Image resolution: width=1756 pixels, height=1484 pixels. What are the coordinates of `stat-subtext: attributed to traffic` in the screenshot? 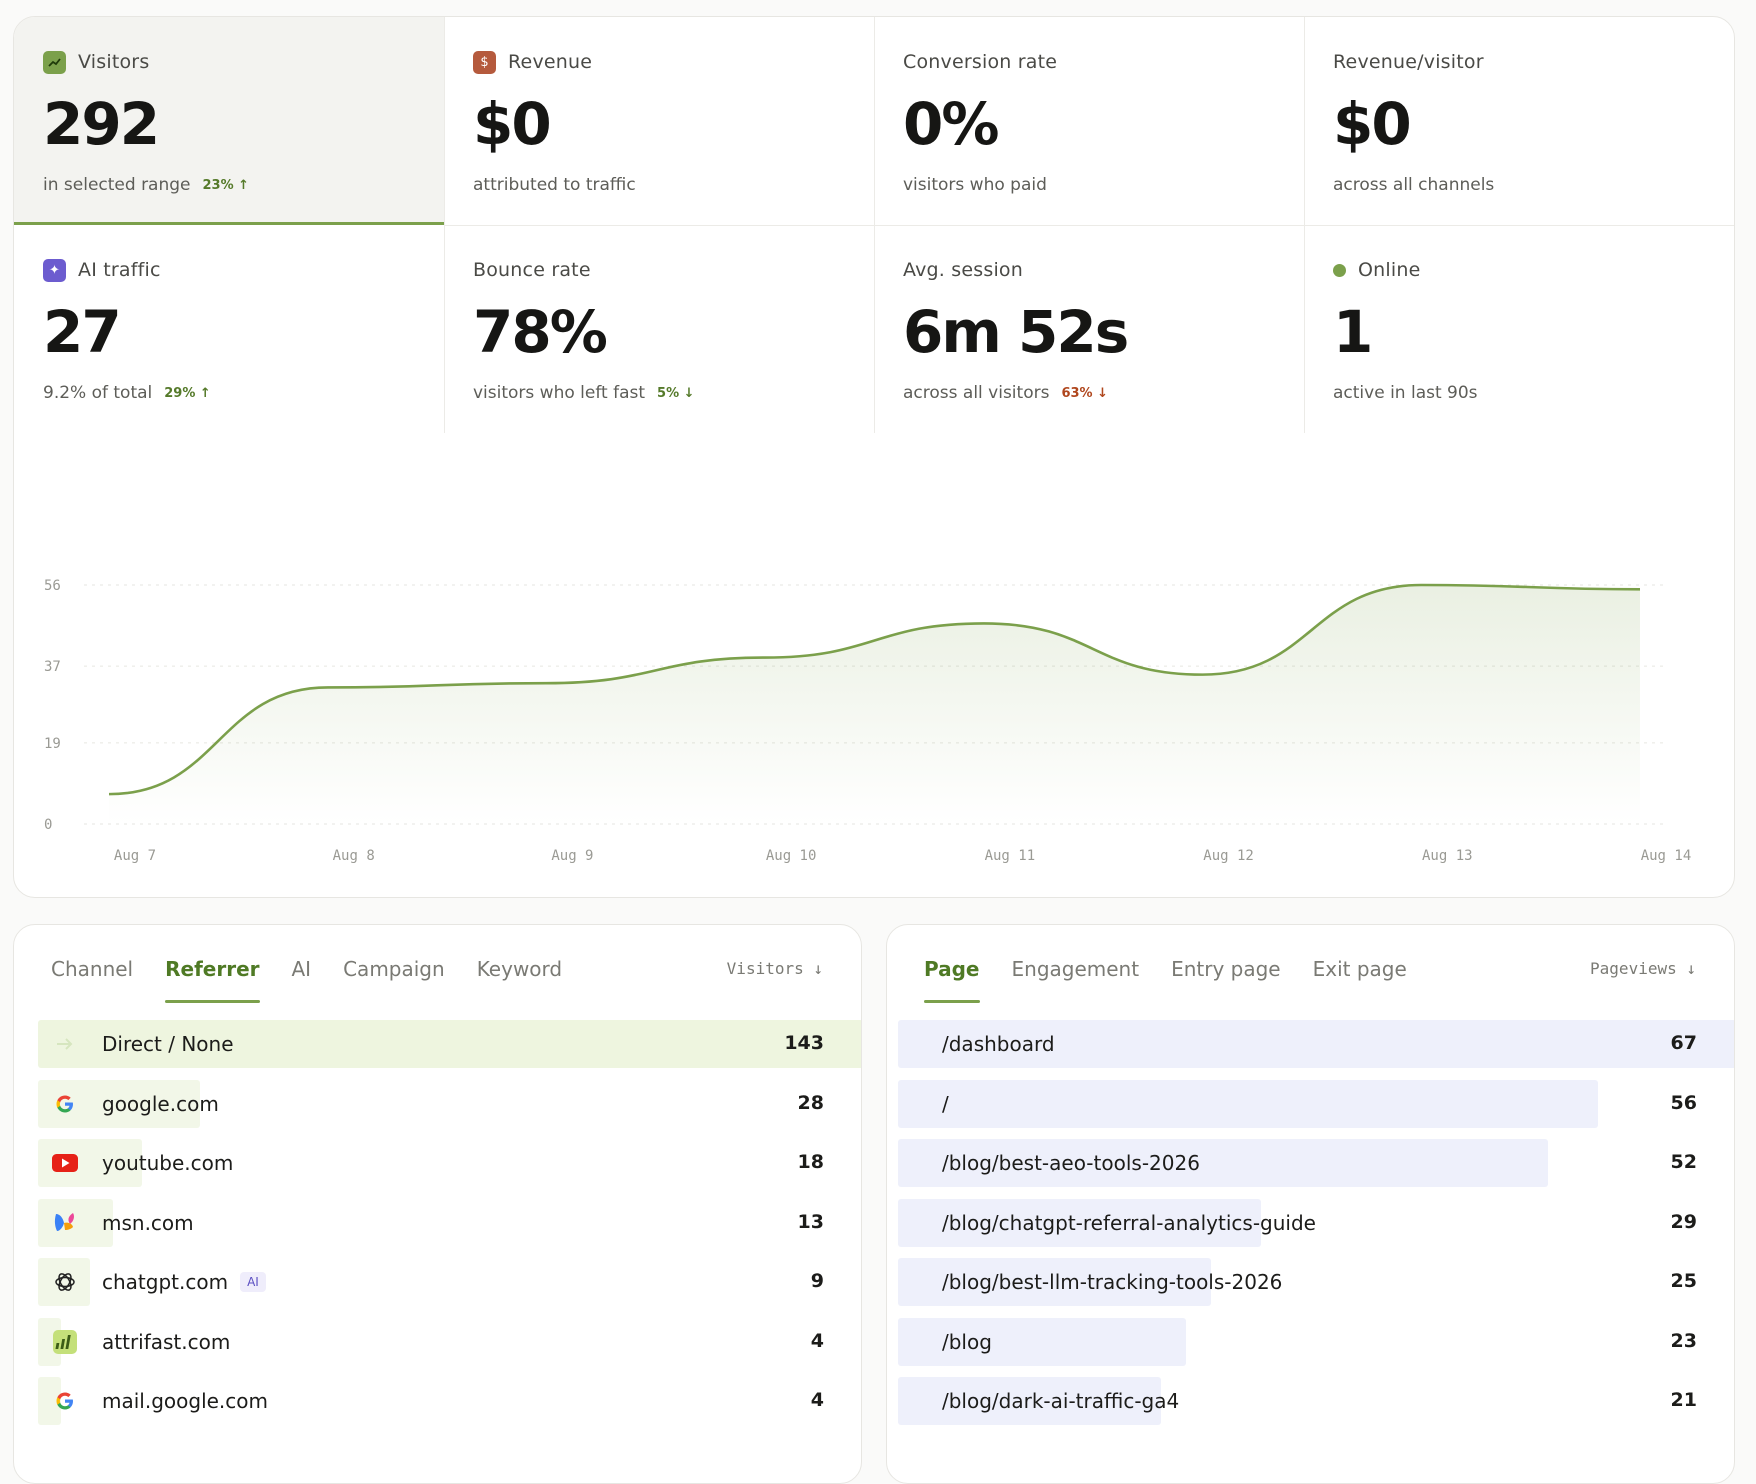 It's located at (554, 185).